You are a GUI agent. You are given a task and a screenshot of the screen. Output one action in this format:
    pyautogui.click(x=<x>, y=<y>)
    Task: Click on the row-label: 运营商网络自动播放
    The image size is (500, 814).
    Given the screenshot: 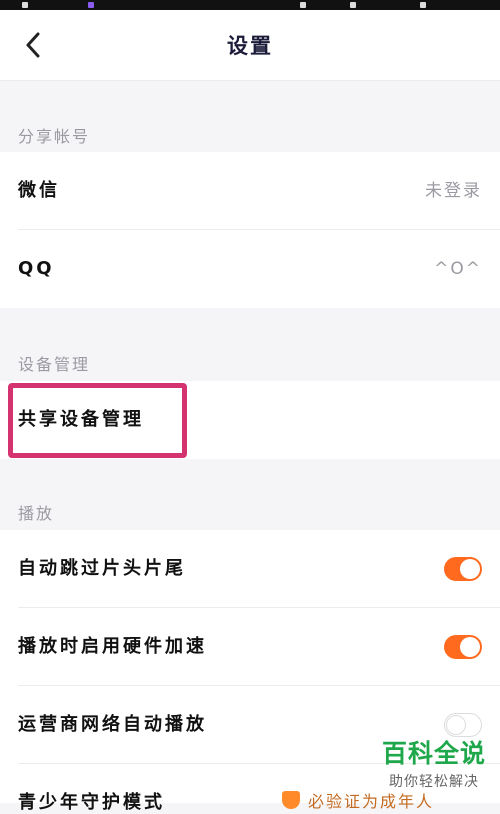 What is the action you would take?
    pyautogui.click(x=112, y=724)
    